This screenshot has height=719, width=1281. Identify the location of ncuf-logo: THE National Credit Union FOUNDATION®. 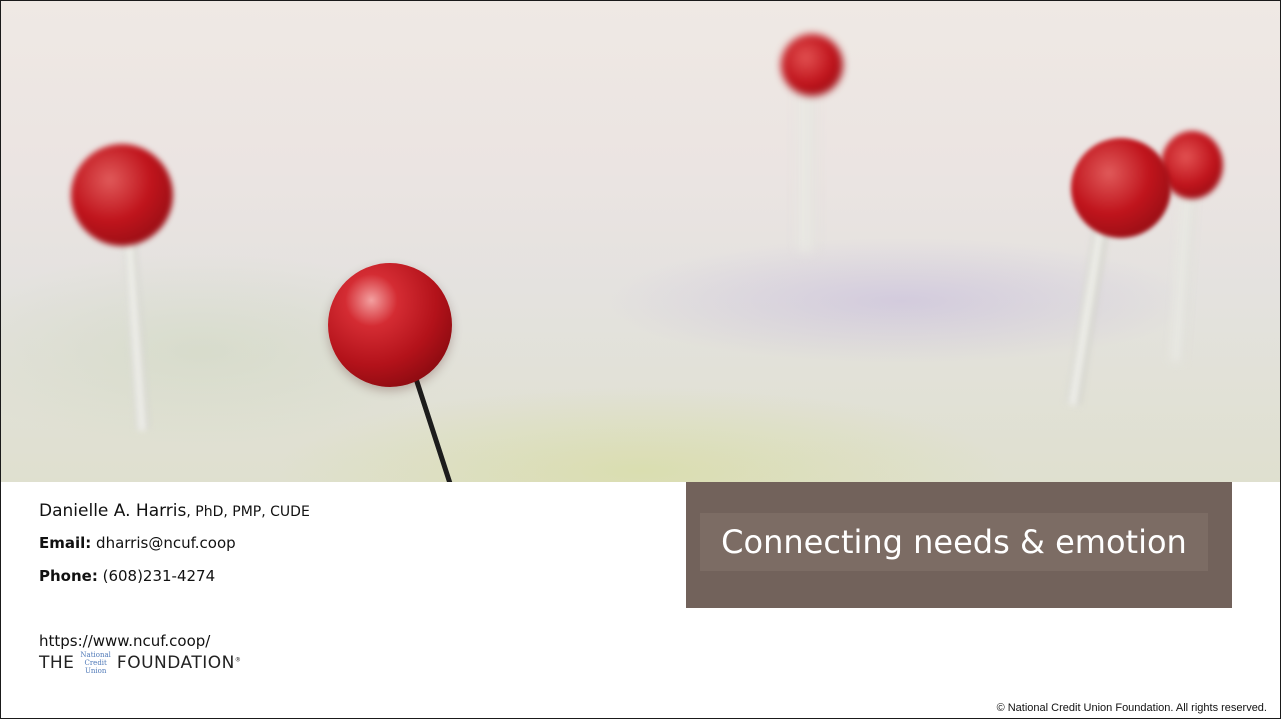
(140, 663).